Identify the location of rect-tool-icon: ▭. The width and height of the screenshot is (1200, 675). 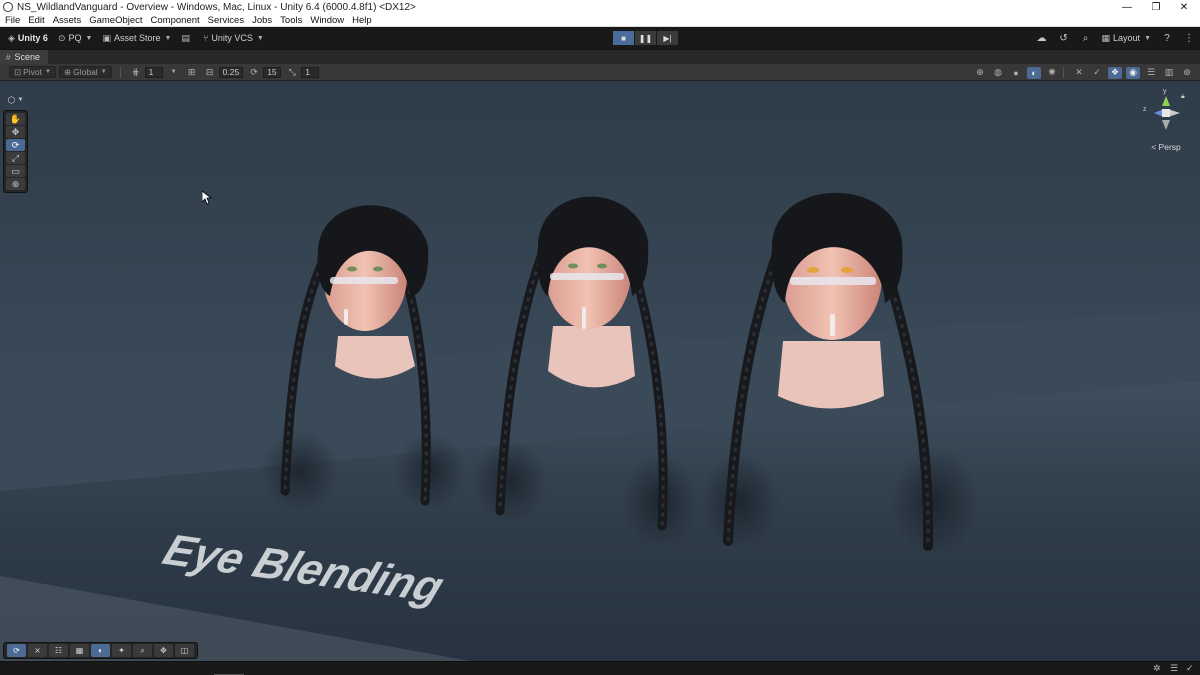
(15, 171).